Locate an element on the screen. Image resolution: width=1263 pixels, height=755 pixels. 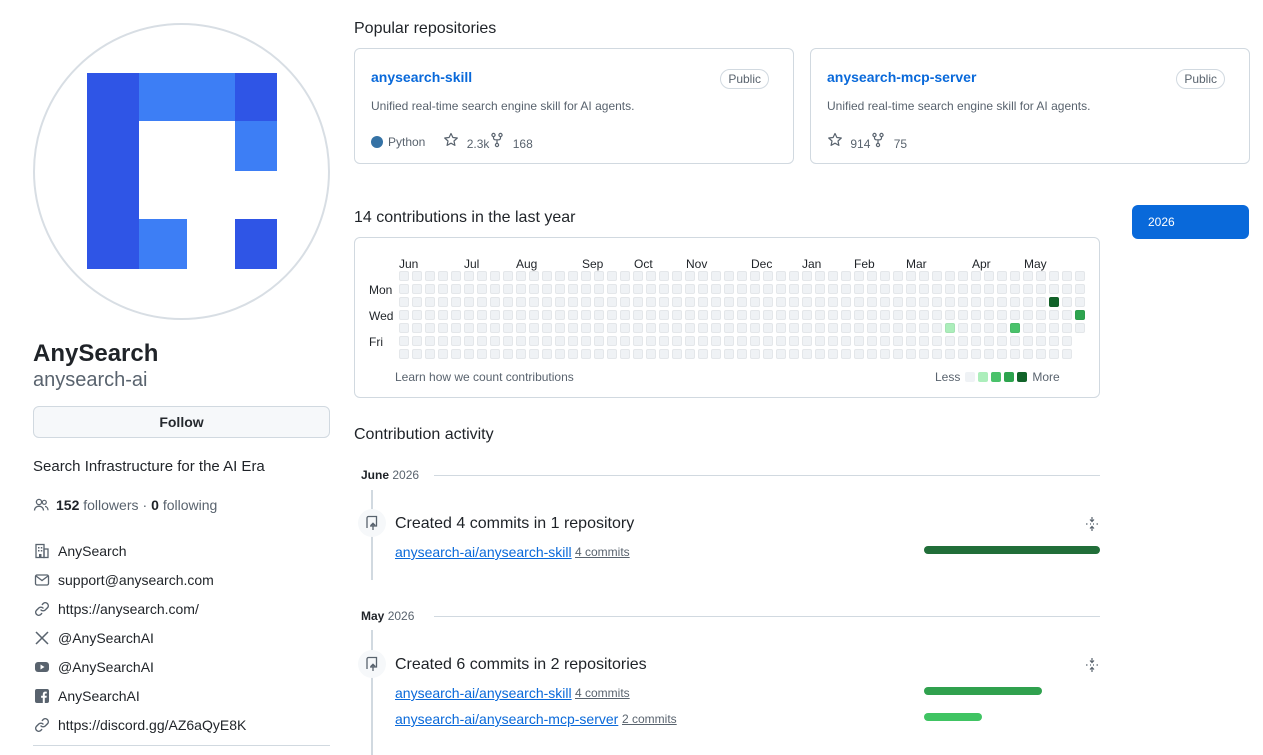
activity-repo-link: anysearch-ai/anysearch-skill is located at coordinates (483, 552).